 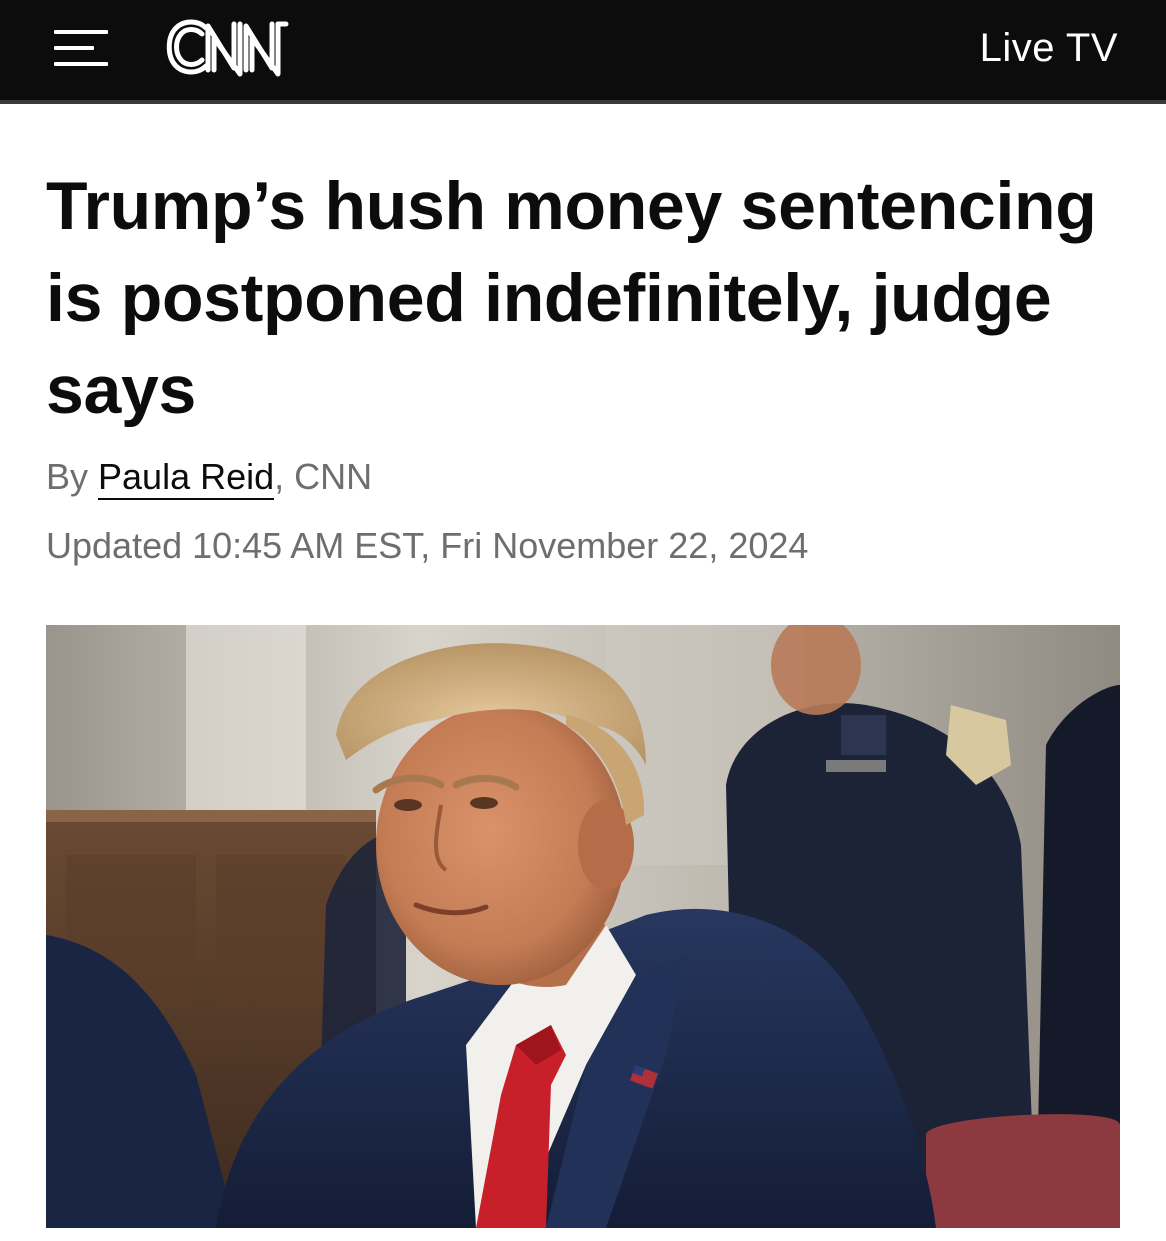 What do you see at coordinates (1049, 48) in the screenshot?
I see `live-tv-link: Live TV` at bounding box center [1049, 48].